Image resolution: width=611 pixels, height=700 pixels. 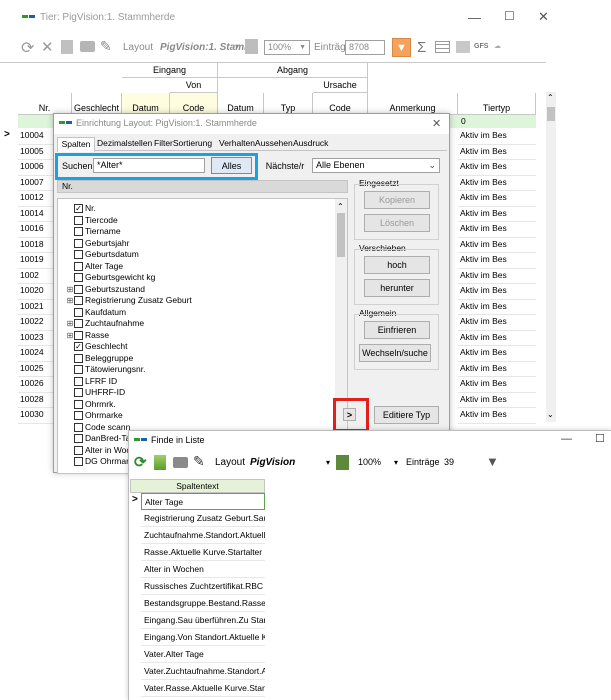 I want to click on column-header-ursache-code: Code, so click(x=340, y=104).